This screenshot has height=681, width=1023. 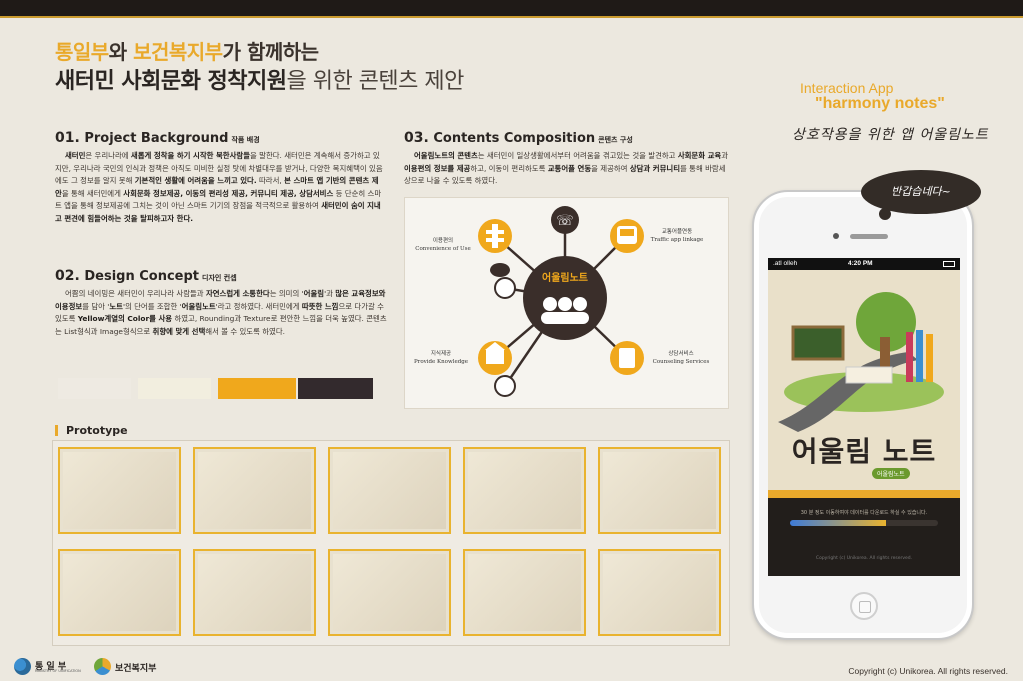 What do you see at coordinates (864, 513) in the screenshot?
I see `loading-note: 30 분 정도 이동하여야 데이터를 다운로드 하실 수 있습니다.` at bounding box center [864, 513].